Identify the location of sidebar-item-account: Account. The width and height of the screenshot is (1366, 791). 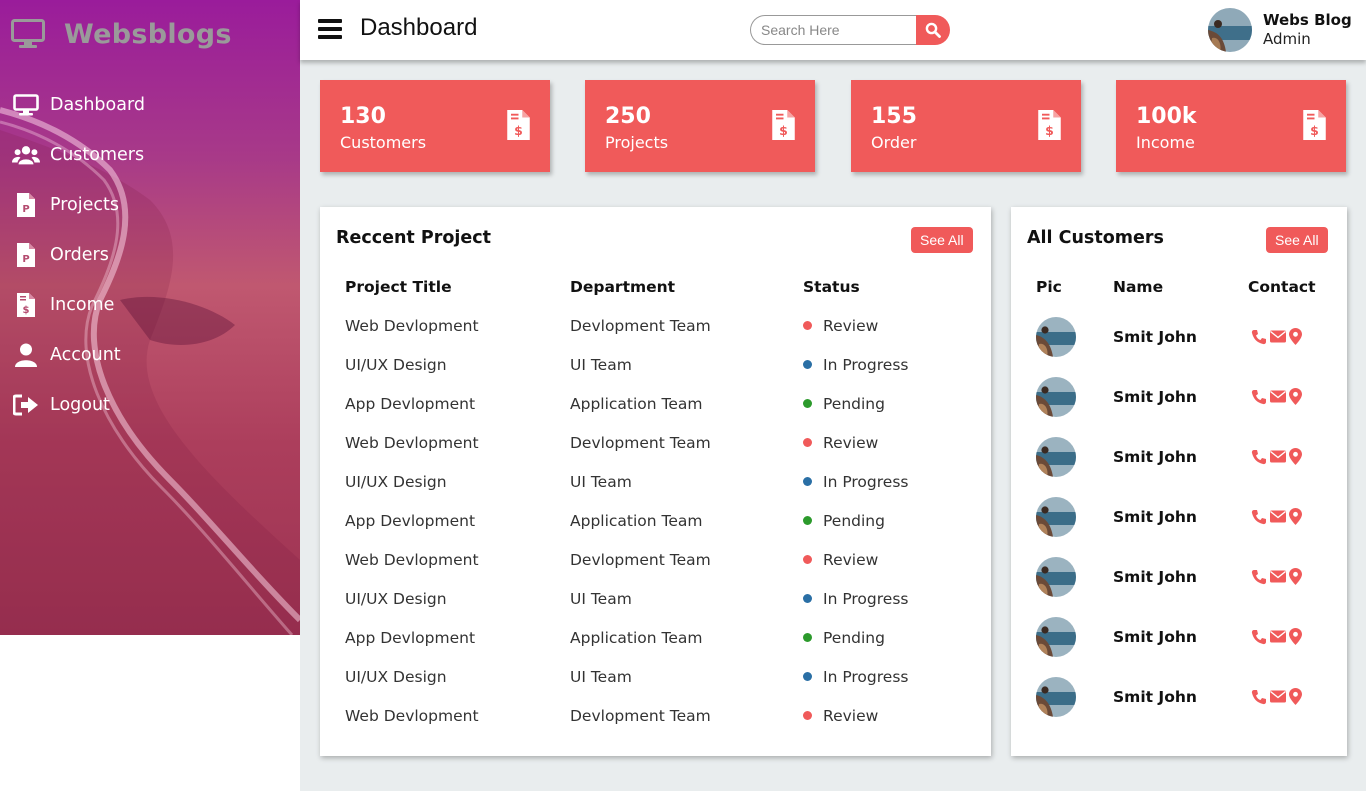
(150, 355).